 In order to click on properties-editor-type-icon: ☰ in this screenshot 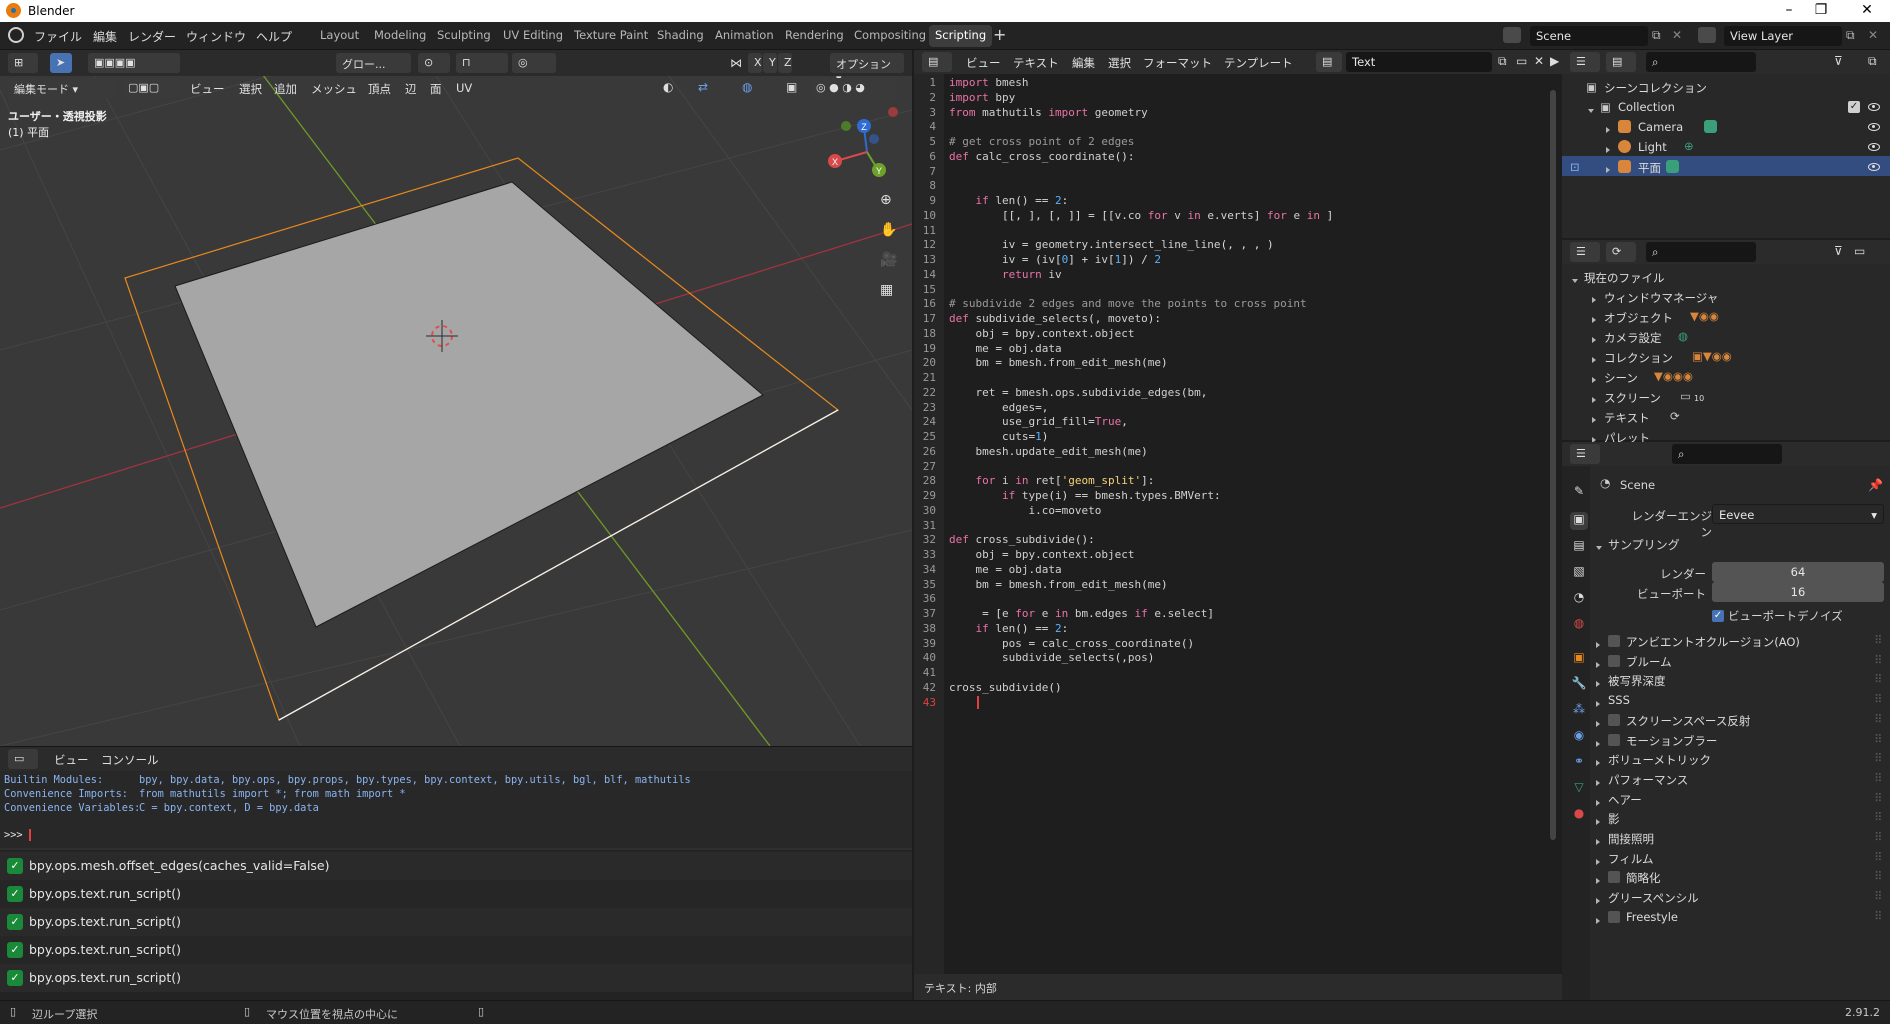, I will do `click(1585, 454)`.